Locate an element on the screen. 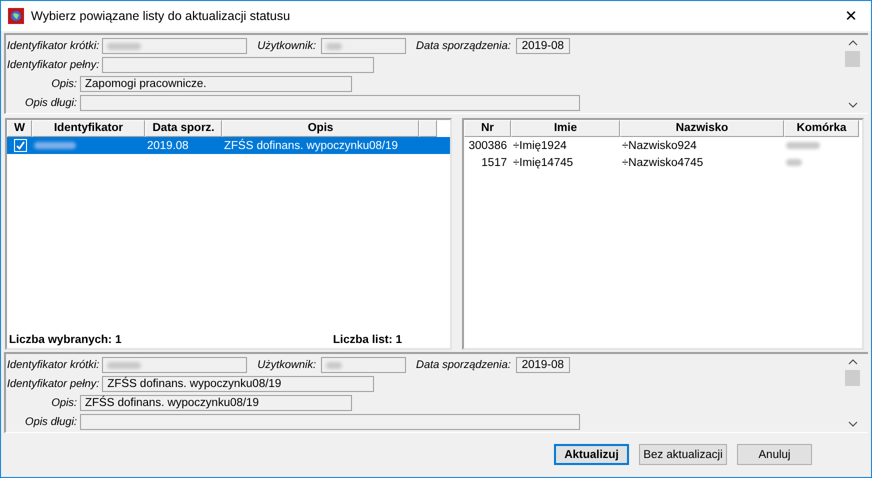  close-button: ✕ is located at coordinates (851, 16).